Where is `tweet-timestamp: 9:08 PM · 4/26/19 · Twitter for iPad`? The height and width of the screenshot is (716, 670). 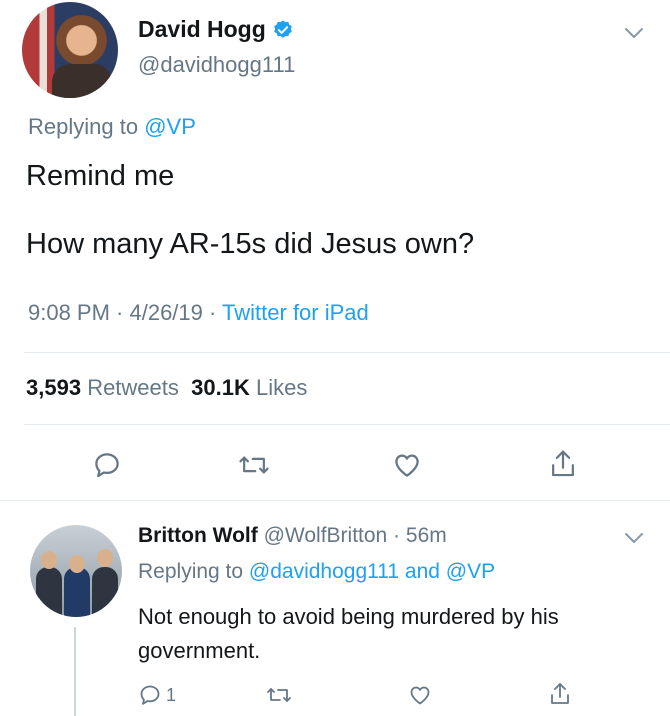 tweet-timestamp: 9:08 PM · 4/26/19 · Twitter for iPad is located at coordinates (198, 313).